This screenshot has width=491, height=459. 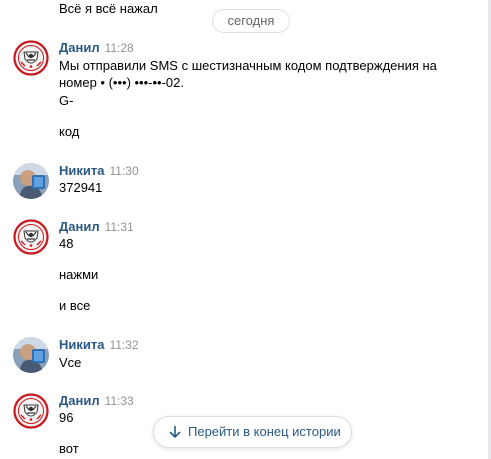 What do you see at coordinates (81, 187) in the screenshot?
I see `message-text: 372941` at bounding box center [81, 187].